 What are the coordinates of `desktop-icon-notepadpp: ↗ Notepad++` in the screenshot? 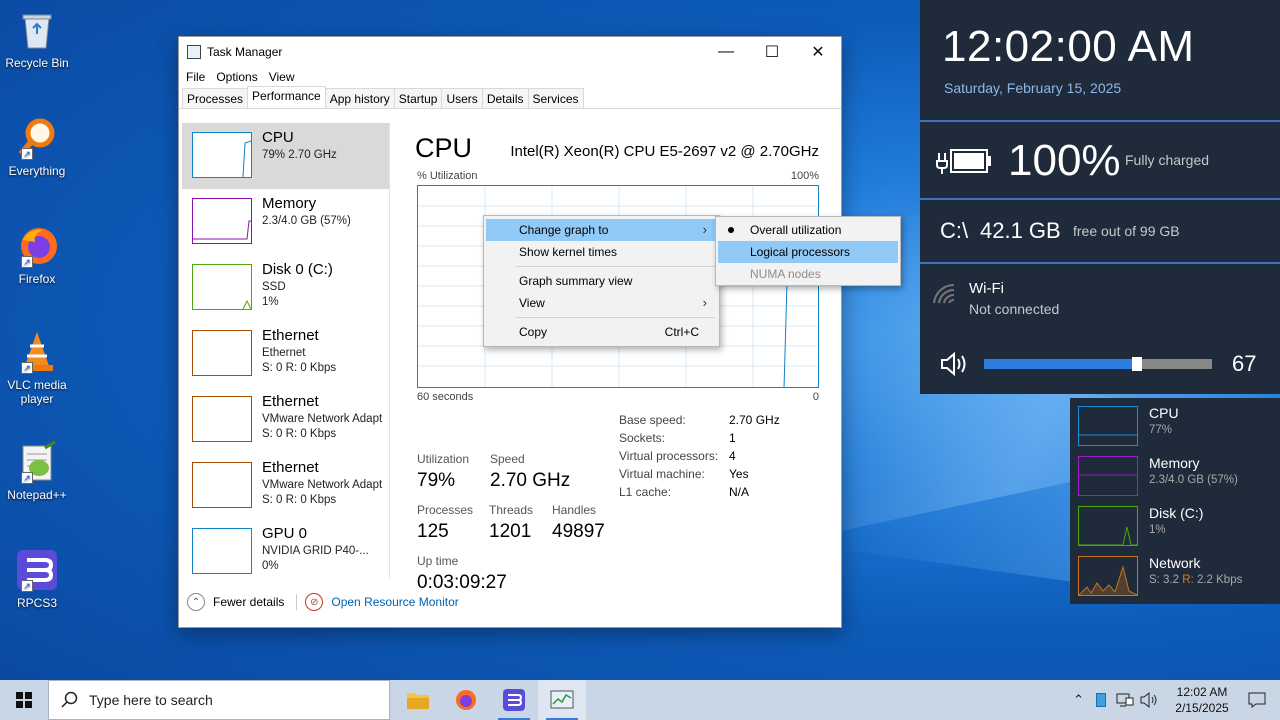 It's located at (37, 471).